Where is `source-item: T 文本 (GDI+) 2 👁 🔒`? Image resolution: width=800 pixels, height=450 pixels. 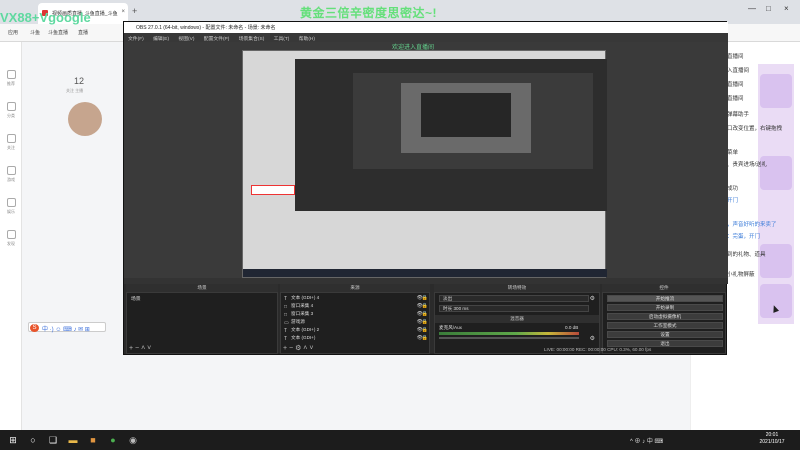
source-item: T 文本 (GDI+) 2 👁 🔒 is located at coordinates (356, 330).